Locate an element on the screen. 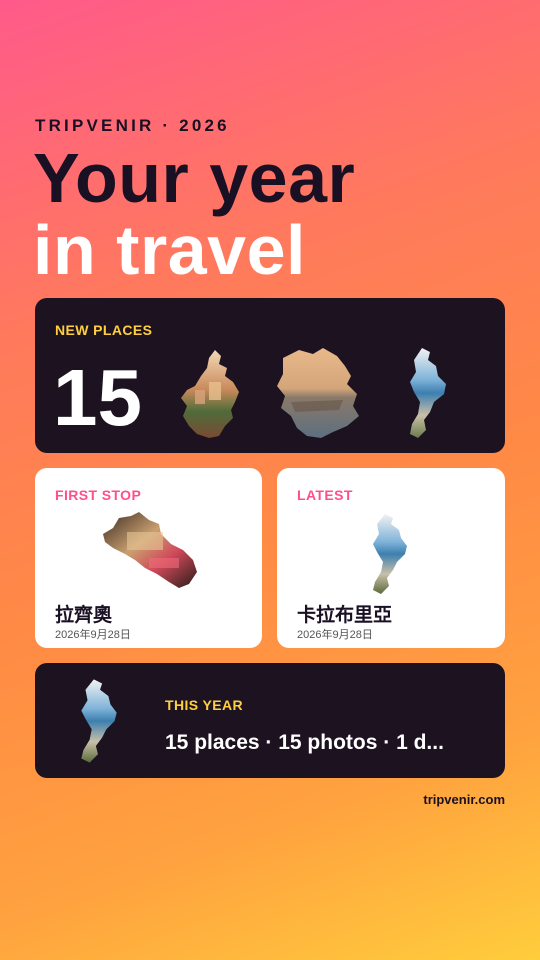 This screenshot has width=540, height=960. brand-year-label: TRIPVENIR · 2026 is located at coordinates (132, 125).